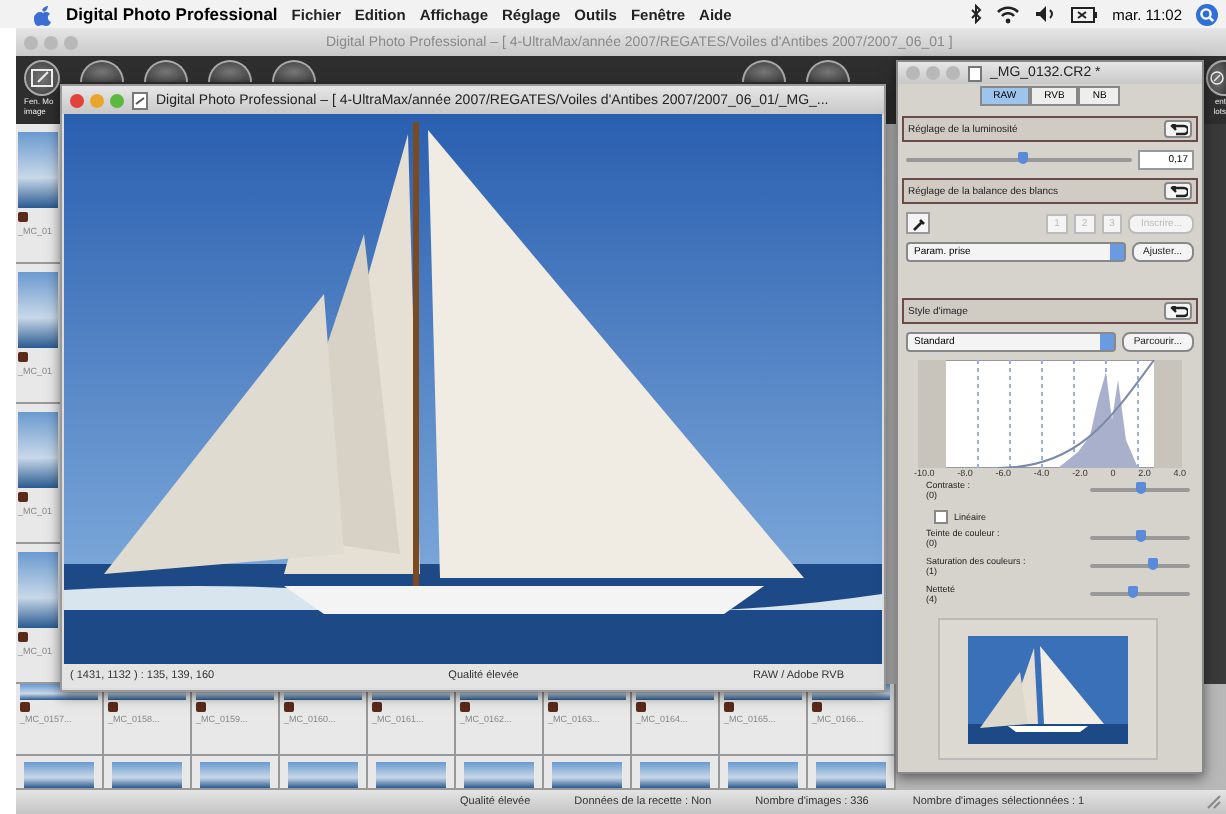  I want to click on wifi-icon, so click(1008, 14).